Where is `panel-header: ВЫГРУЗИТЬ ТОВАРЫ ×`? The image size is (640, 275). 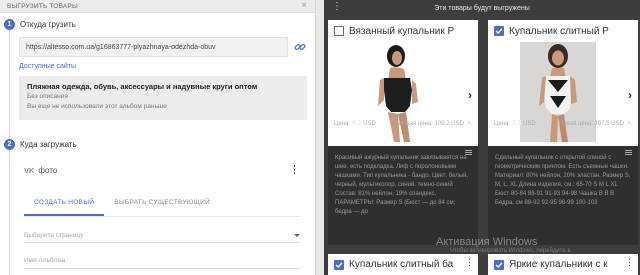 panel-header: ВЫГРУЗИТЬ ТОВАРЫ × is located at coordinates (157, 6).